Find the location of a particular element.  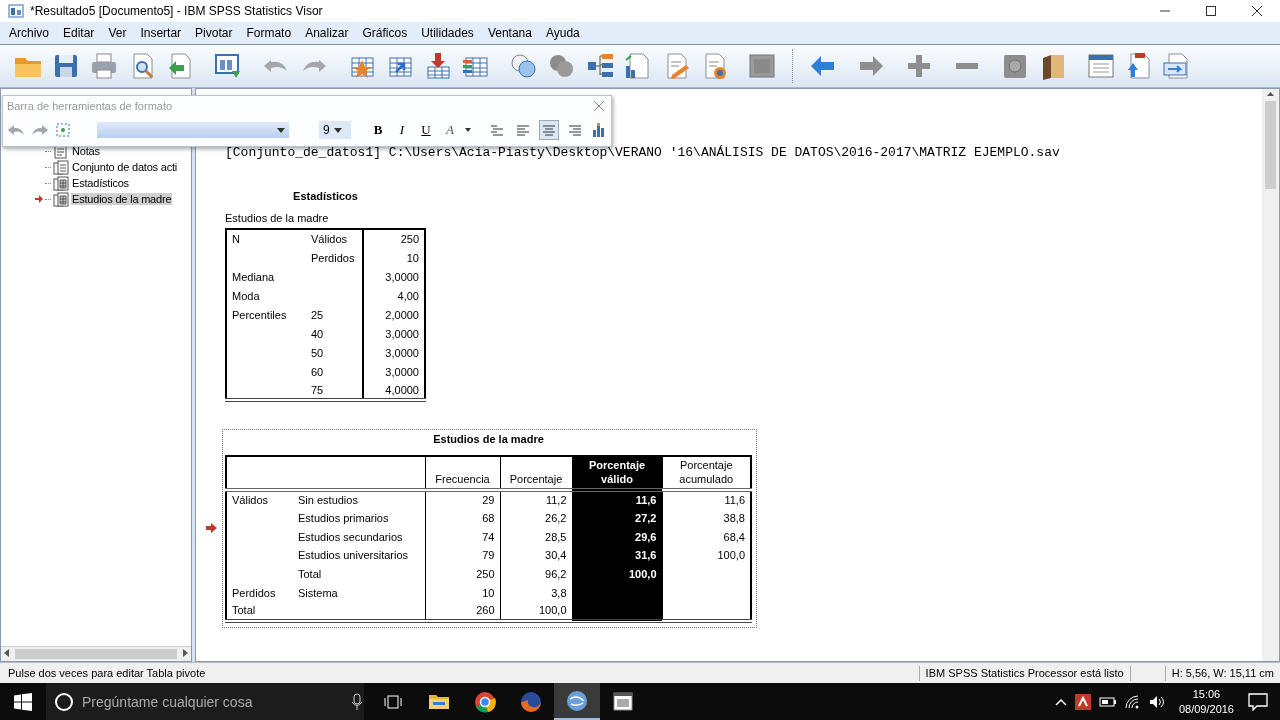

table-cell: Mediana is located at coordinates (266, 276).